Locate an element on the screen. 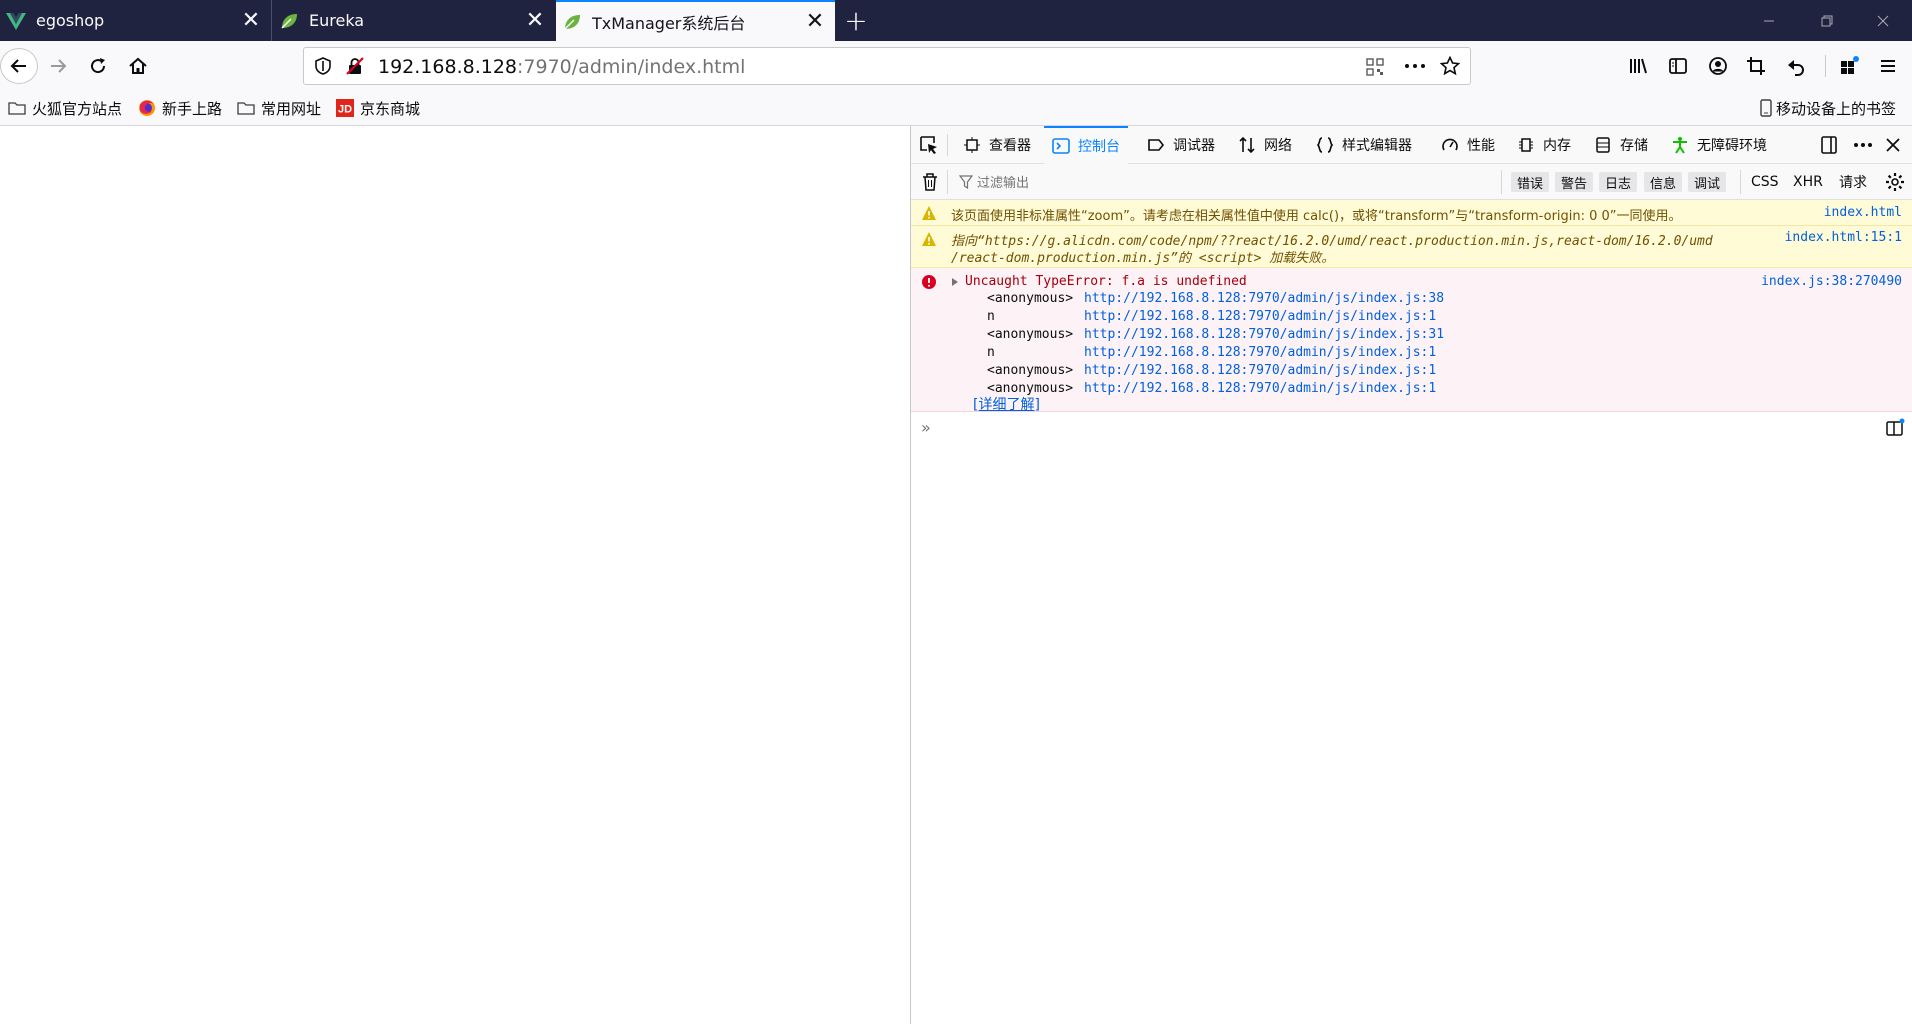 This screenshot has width=1912, height=1024. extensions-icon is located at coordinates (1850, 65).